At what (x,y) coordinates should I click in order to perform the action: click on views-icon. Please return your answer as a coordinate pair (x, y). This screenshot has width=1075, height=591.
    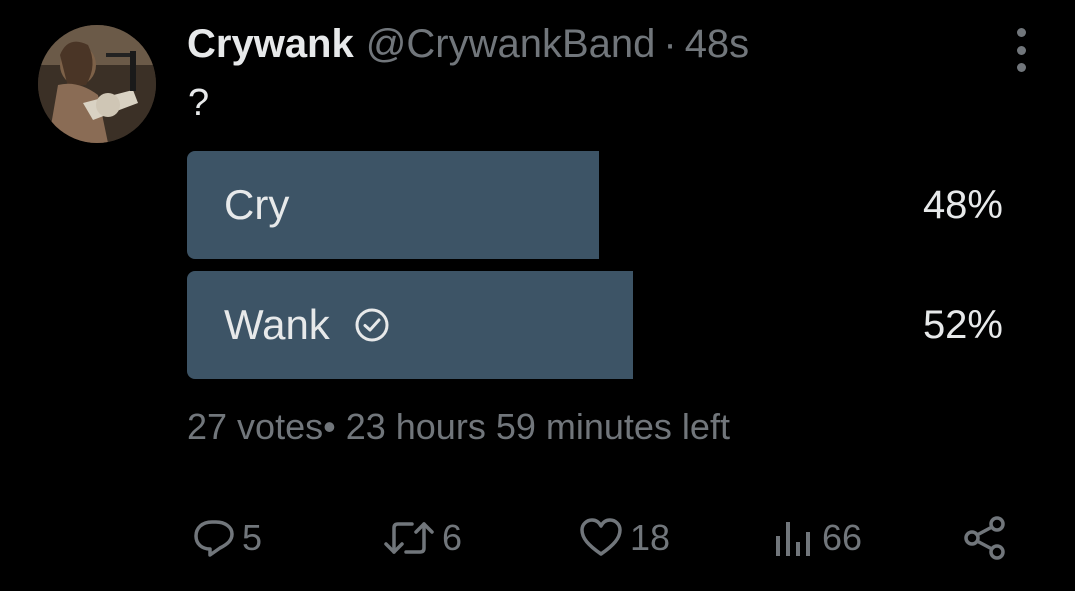
    Looking at the image, I should click on (793, 539).